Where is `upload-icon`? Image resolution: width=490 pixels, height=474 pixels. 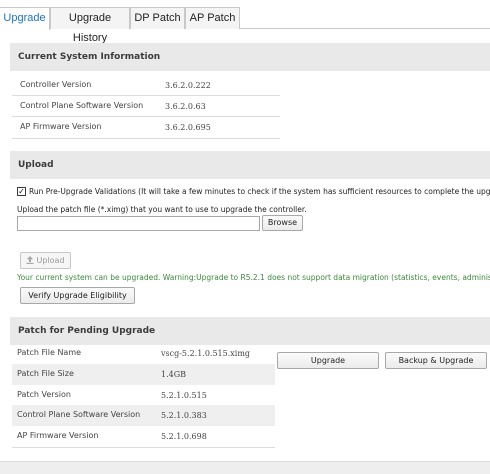 upload-icon is located at coordinates (30, 259).